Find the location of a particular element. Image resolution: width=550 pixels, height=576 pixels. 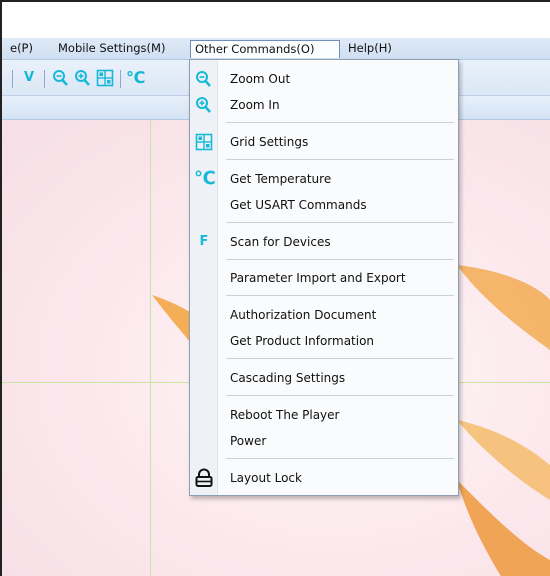

menu-item-authorization-document: Authorization Document is located at coordinates (324, 315).